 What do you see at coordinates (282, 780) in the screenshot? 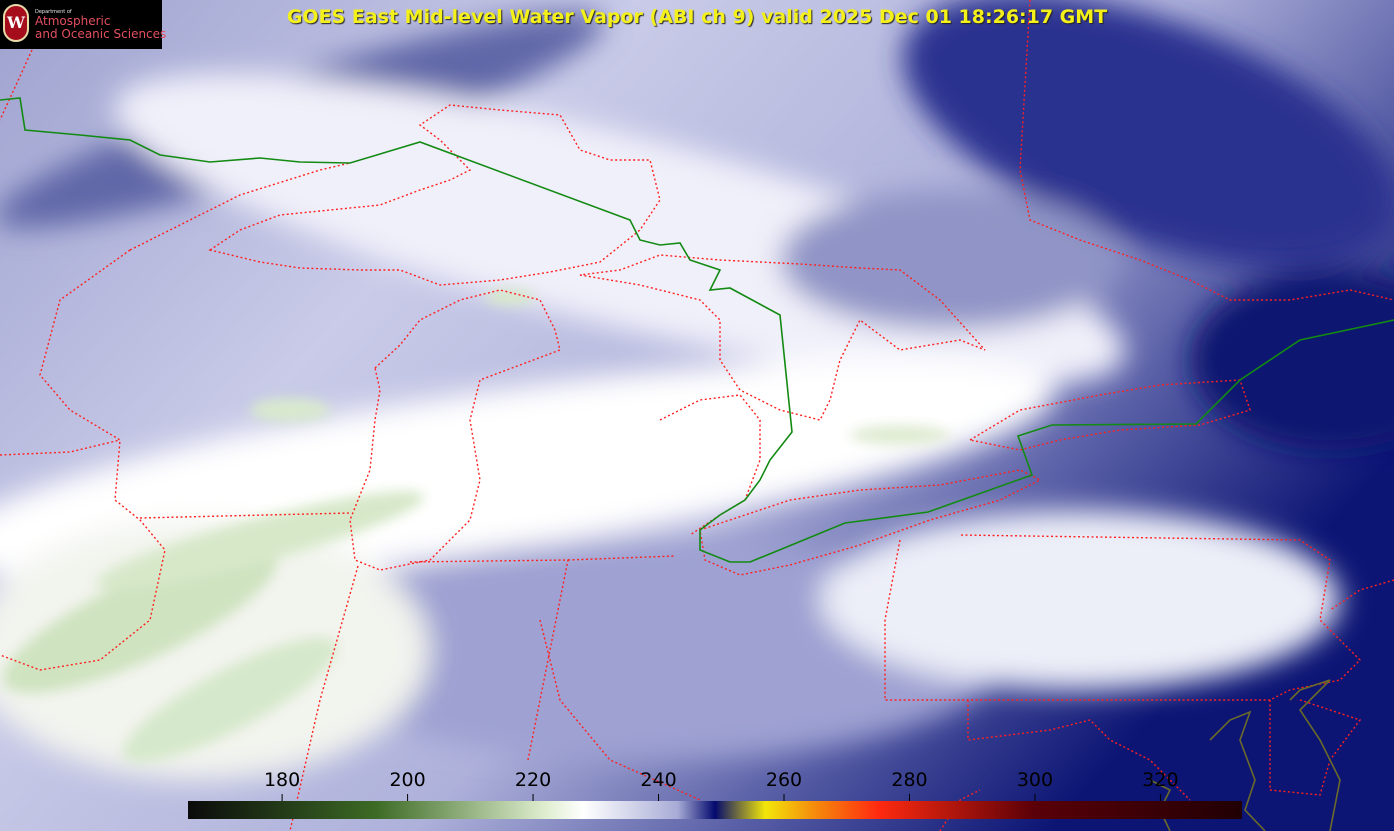
I see `colorbar-tick-label: 180` at bounding box center [282, 780].